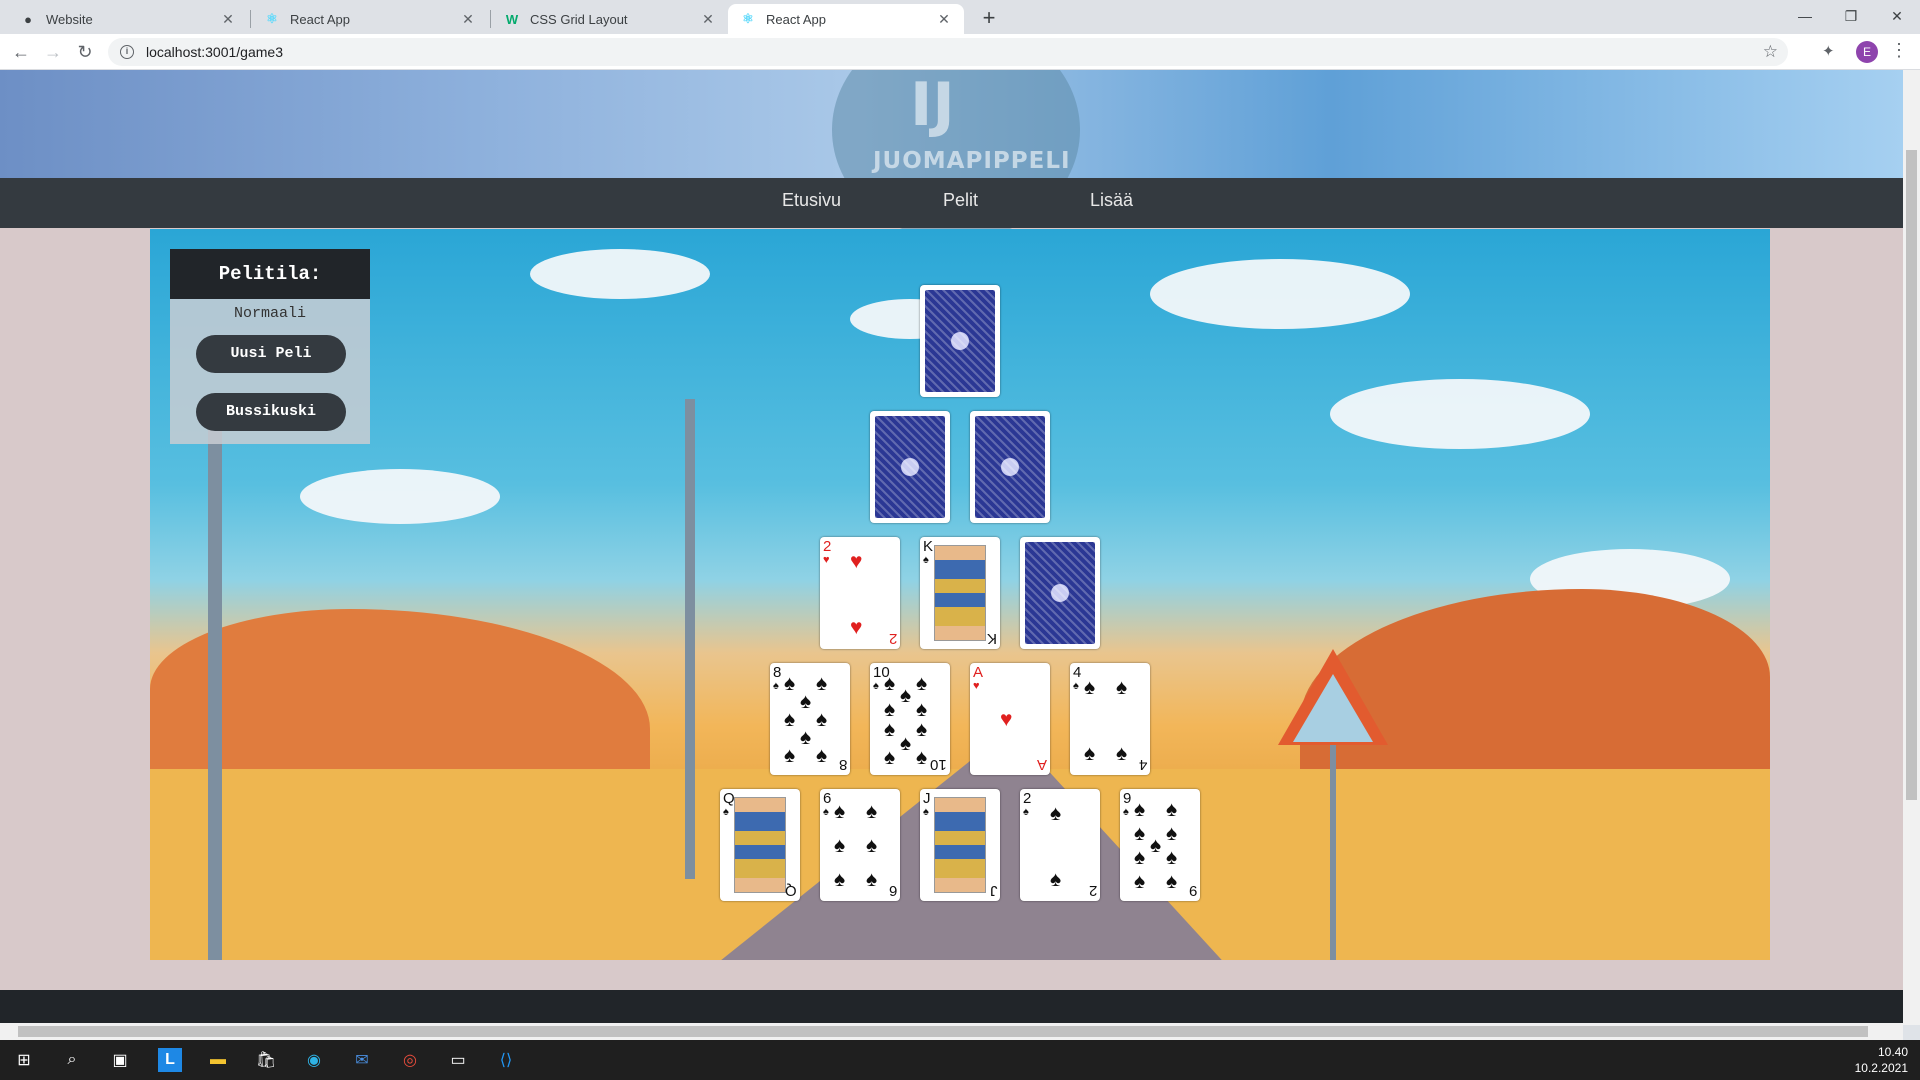  Describe the element at coordinates (1881, 1060) in the screenshot. I see `system-clock: 10.40 10.2.2021` at that location.